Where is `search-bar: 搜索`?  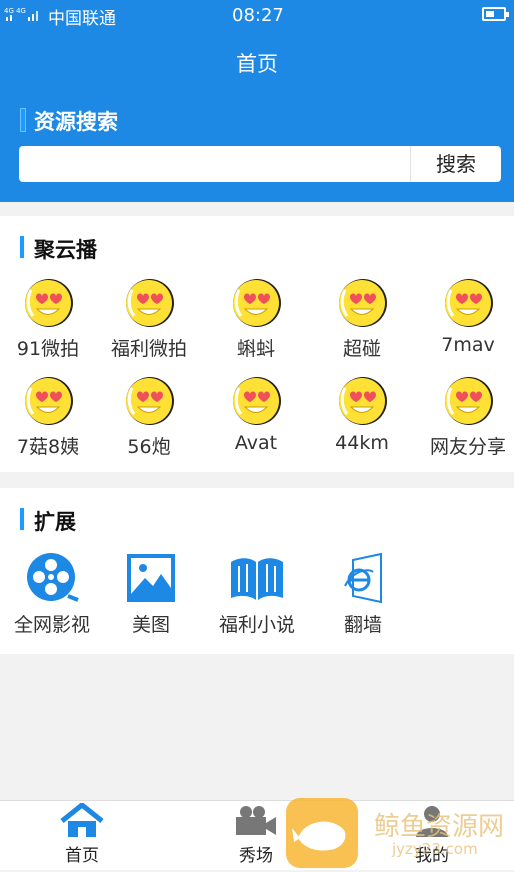 search-bar: 搜索 is located at coordinates (260, 164).